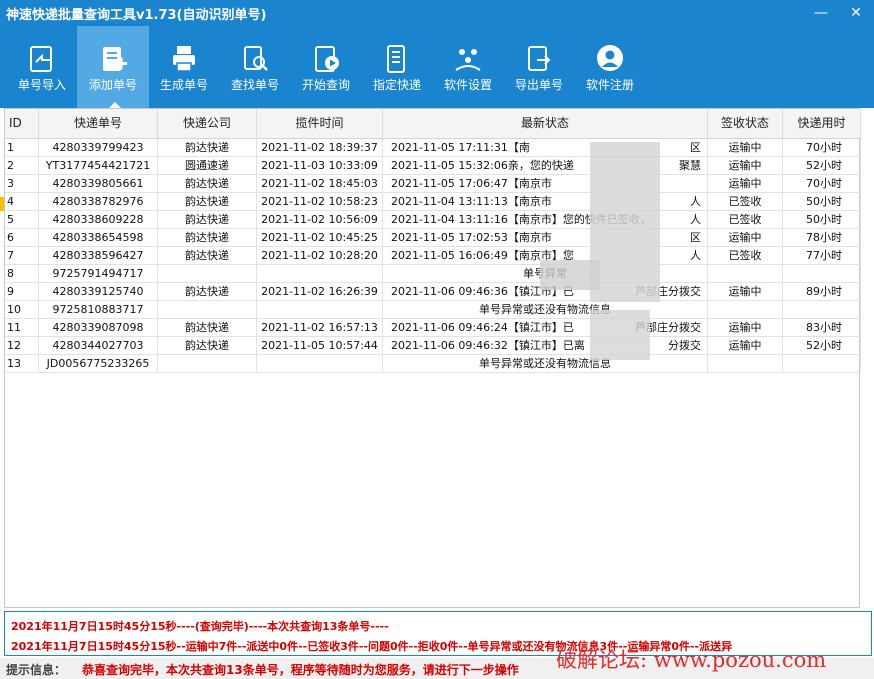  Describe the element at coordinates (255, 67) in the screenshot. I see `toolbar-button-search-doc: 查找单号` at that location.